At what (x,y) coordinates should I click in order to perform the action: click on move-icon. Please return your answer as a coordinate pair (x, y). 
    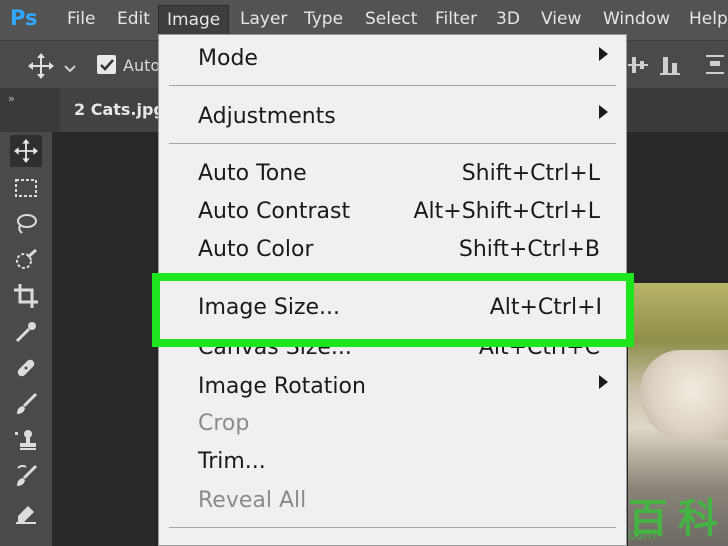
    Looking at the image, I should click on (26, 151).